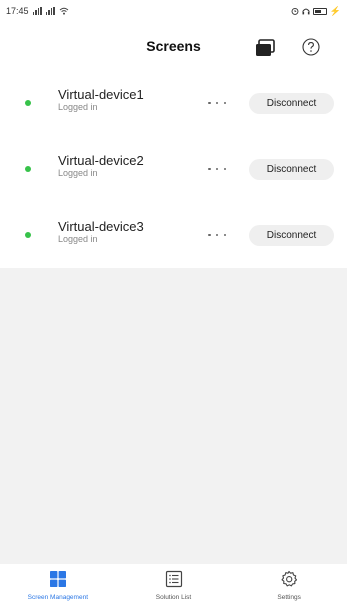  I want to click on alarm-icon, so click(295, 11).